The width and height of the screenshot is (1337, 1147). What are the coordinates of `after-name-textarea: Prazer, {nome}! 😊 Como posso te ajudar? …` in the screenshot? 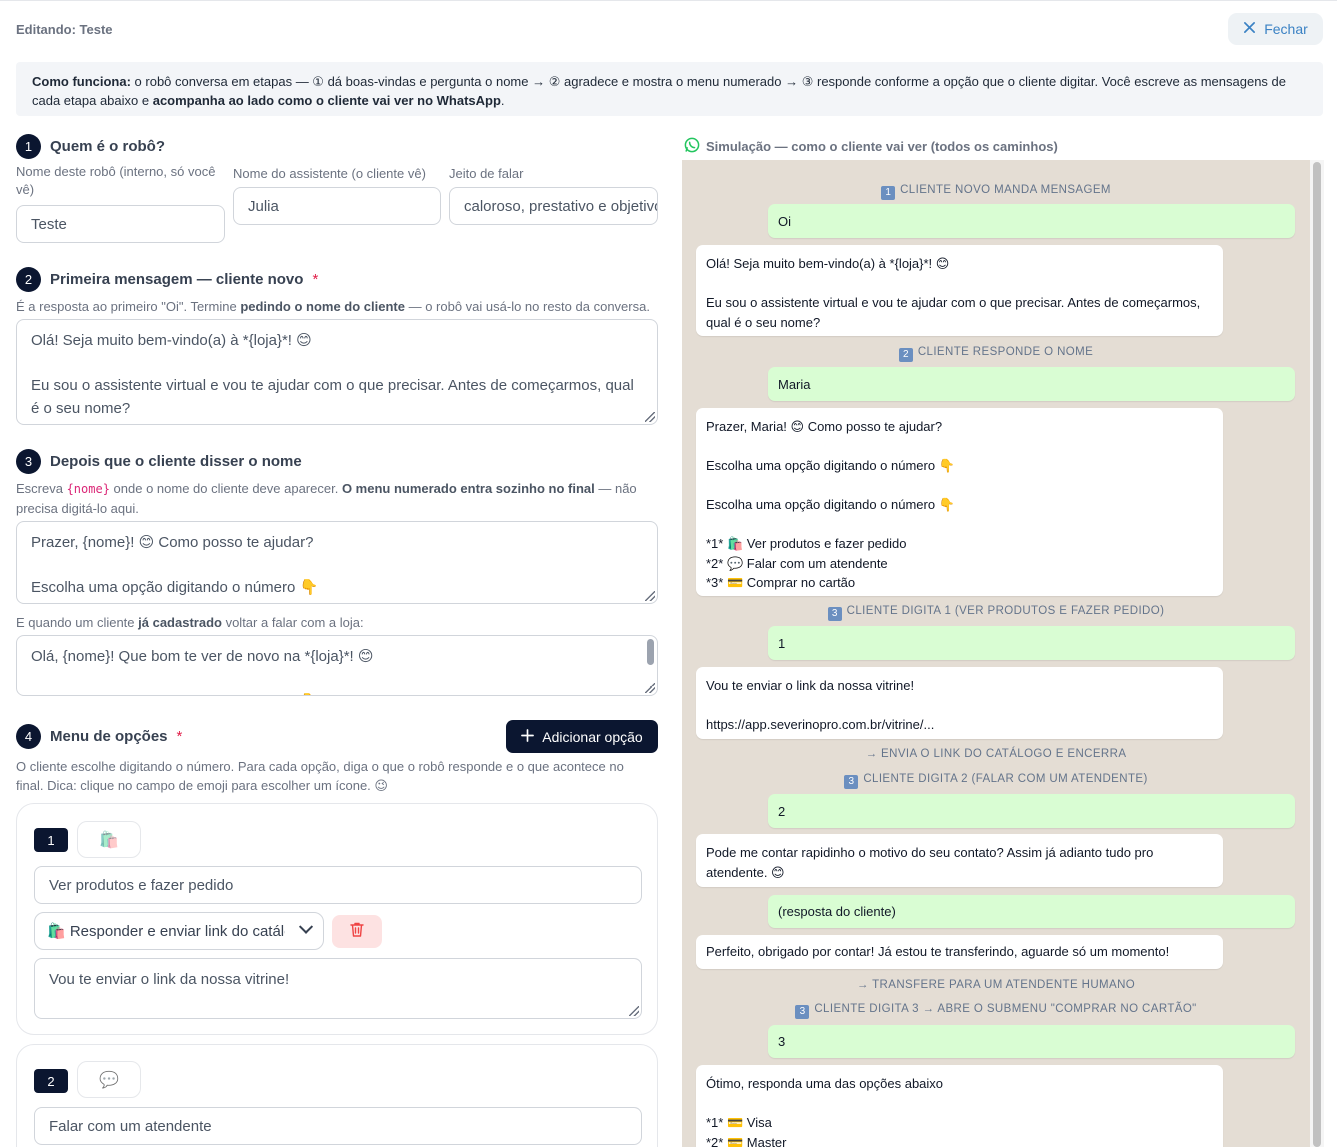 It's located at (337, 562).